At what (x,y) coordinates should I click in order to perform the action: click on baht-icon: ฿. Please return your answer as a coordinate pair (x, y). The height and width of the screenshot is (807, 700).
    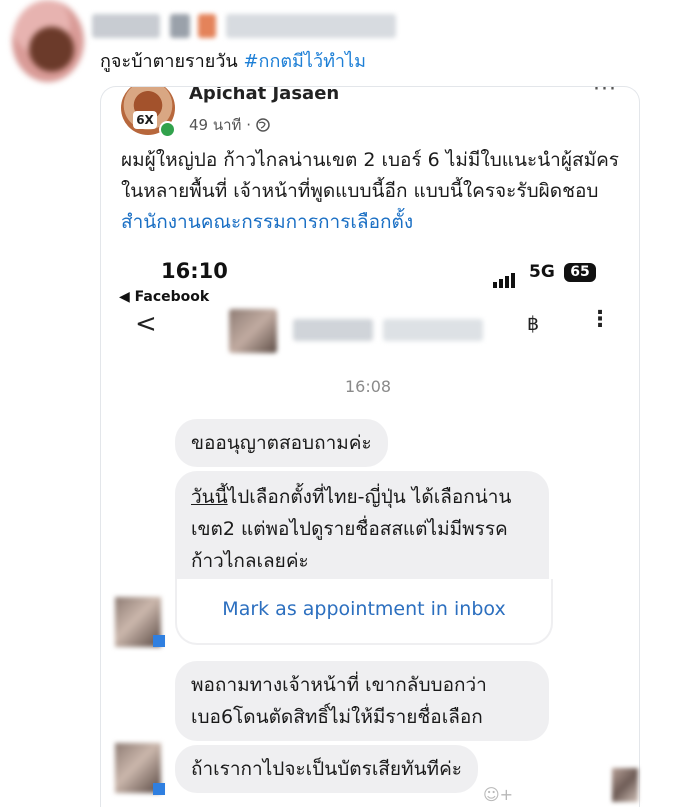
    Looking at the image, I should click on (533, 324).